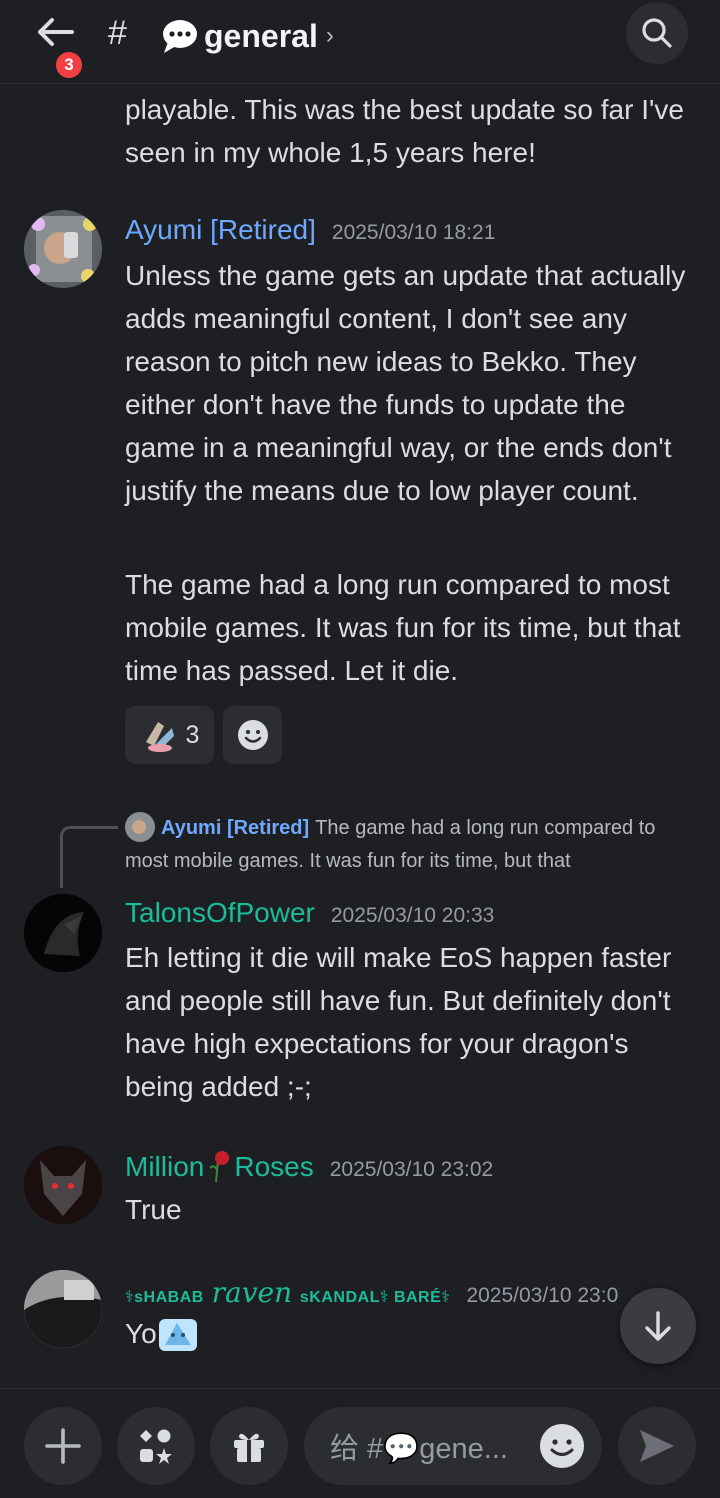 Image resolution: width=720 pixels, height=1498 pixels. What do you see at coordinates (411, 1169) in the screenshot?
I see `timestamp: 2025/03/10 23:02` at bounding box center [411, 1169].